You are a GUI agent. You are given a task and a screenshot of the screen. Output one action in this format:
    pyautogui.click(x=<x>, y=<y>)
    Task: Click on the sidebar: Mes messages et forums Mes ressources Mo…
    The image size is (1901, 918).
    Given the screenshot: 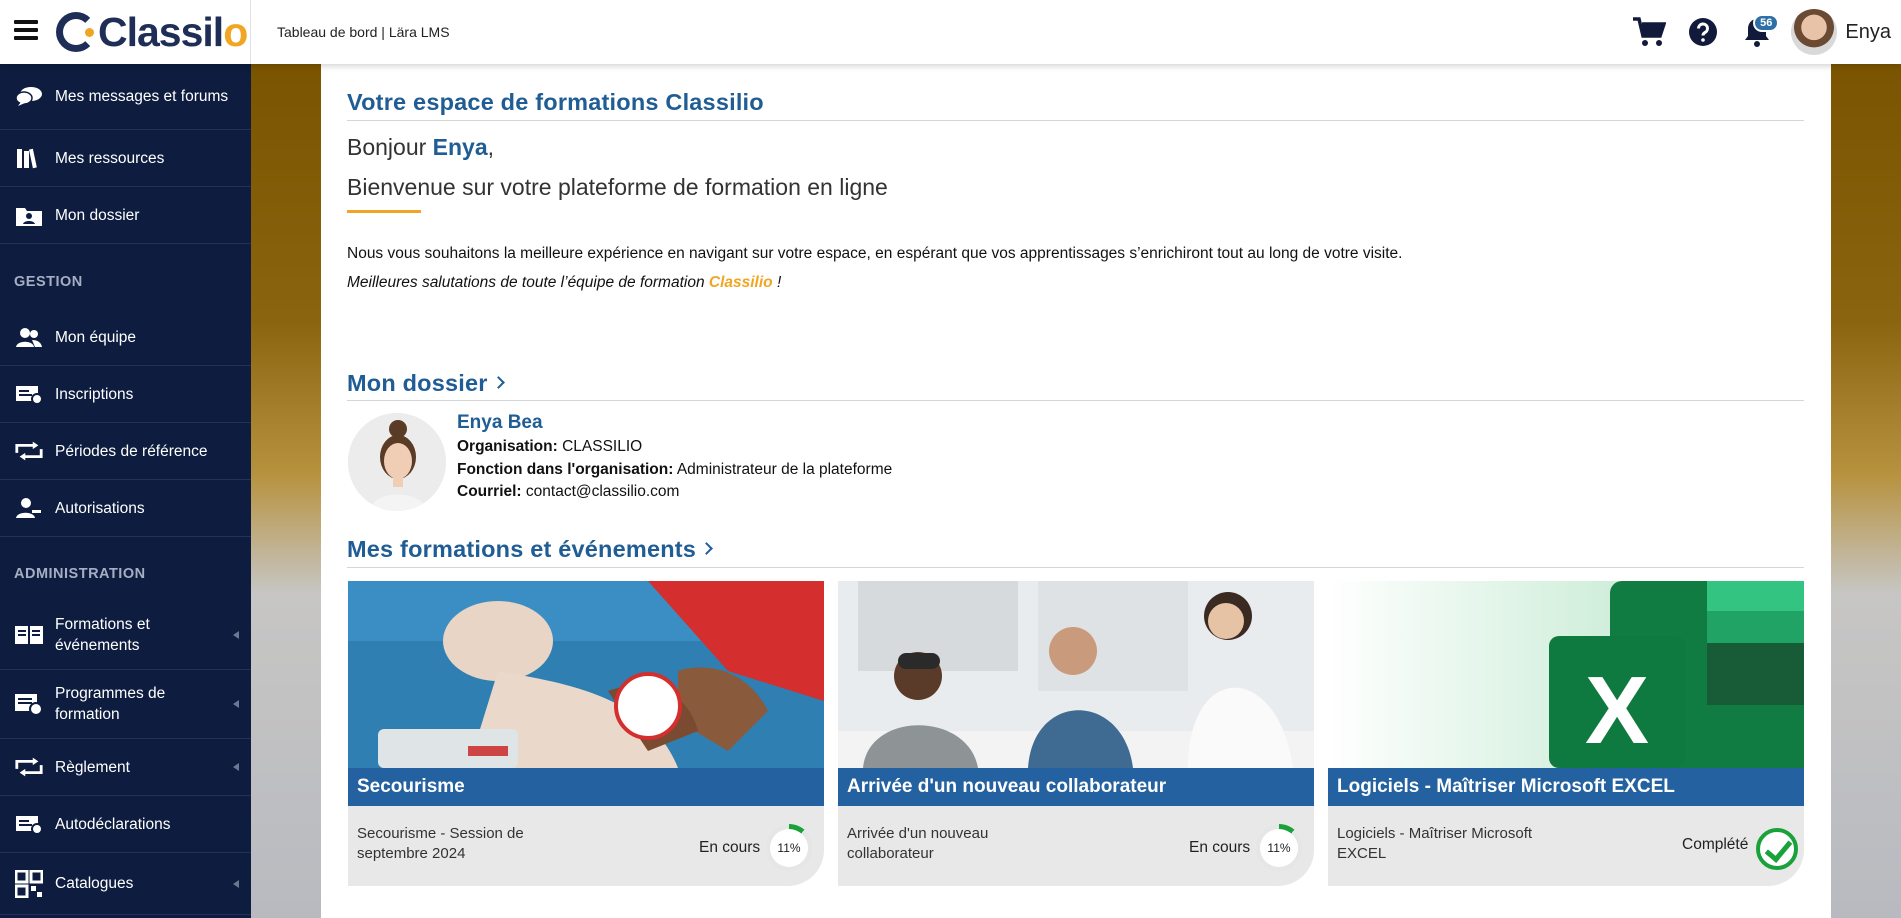 What is the action you would take?
    pyautogui.click(x=125, y=491)
    